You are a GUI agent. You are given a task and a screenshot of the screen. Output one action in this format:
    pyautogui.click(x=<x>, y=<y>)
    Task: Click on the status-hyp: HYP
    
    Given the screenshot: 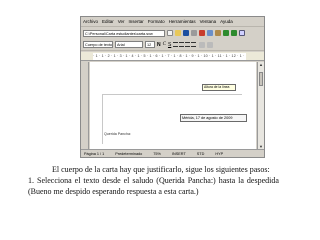 What is the action you would take?
    pyautogui.click(x=219, y=153)
    